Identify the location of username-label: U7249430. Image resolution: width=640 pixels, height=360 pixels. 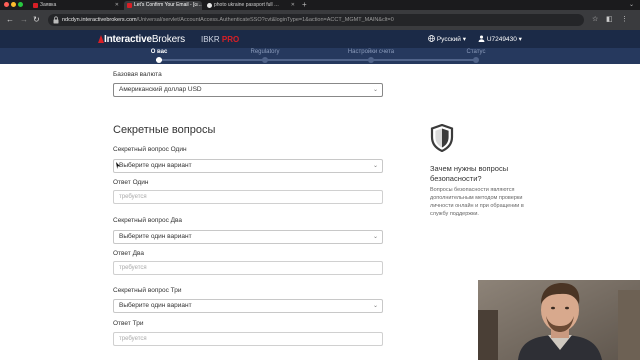
(501, 39).